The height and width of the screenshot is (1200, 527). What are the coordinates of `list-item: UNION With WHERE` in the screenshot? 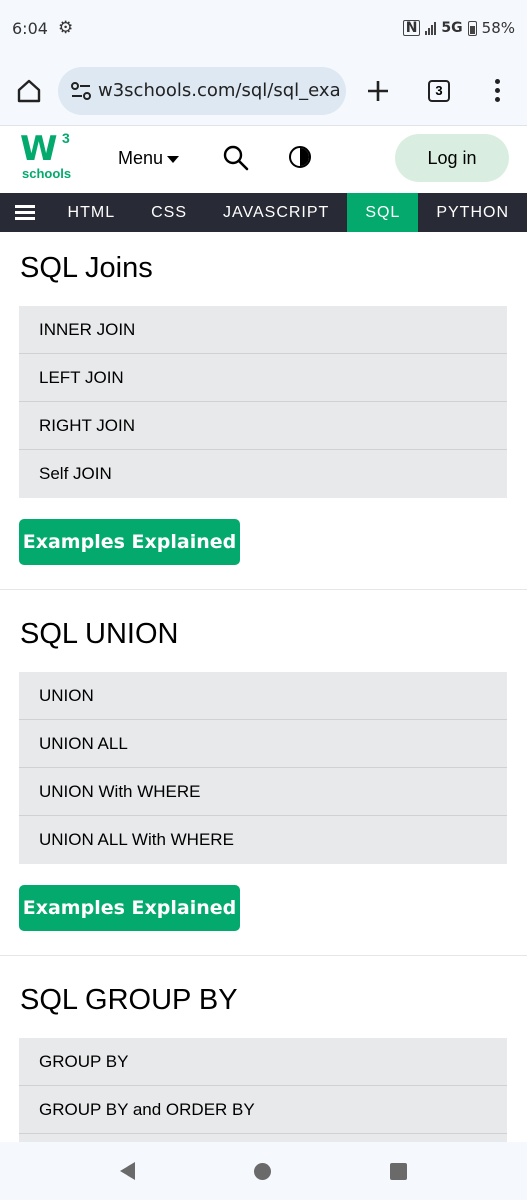 It's located at (263, 792).